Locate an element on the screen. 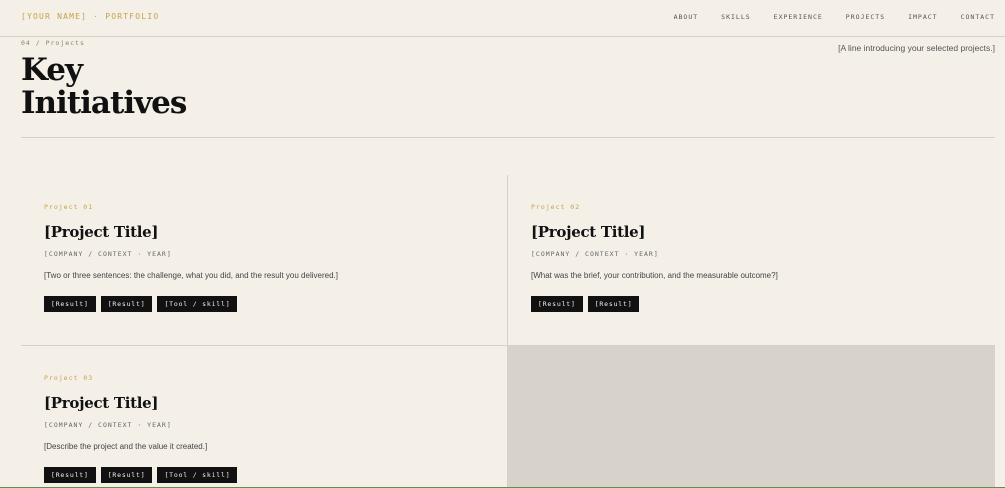  nav-contact: CONTACT is located at coordinates (978, 17).